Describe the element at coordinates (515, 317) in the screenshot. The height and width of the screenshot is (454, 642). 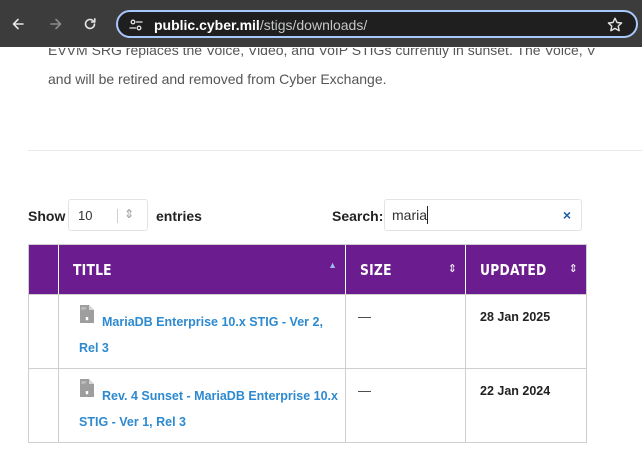
I see `updated-cell: 28 Jan 2025` at that location.